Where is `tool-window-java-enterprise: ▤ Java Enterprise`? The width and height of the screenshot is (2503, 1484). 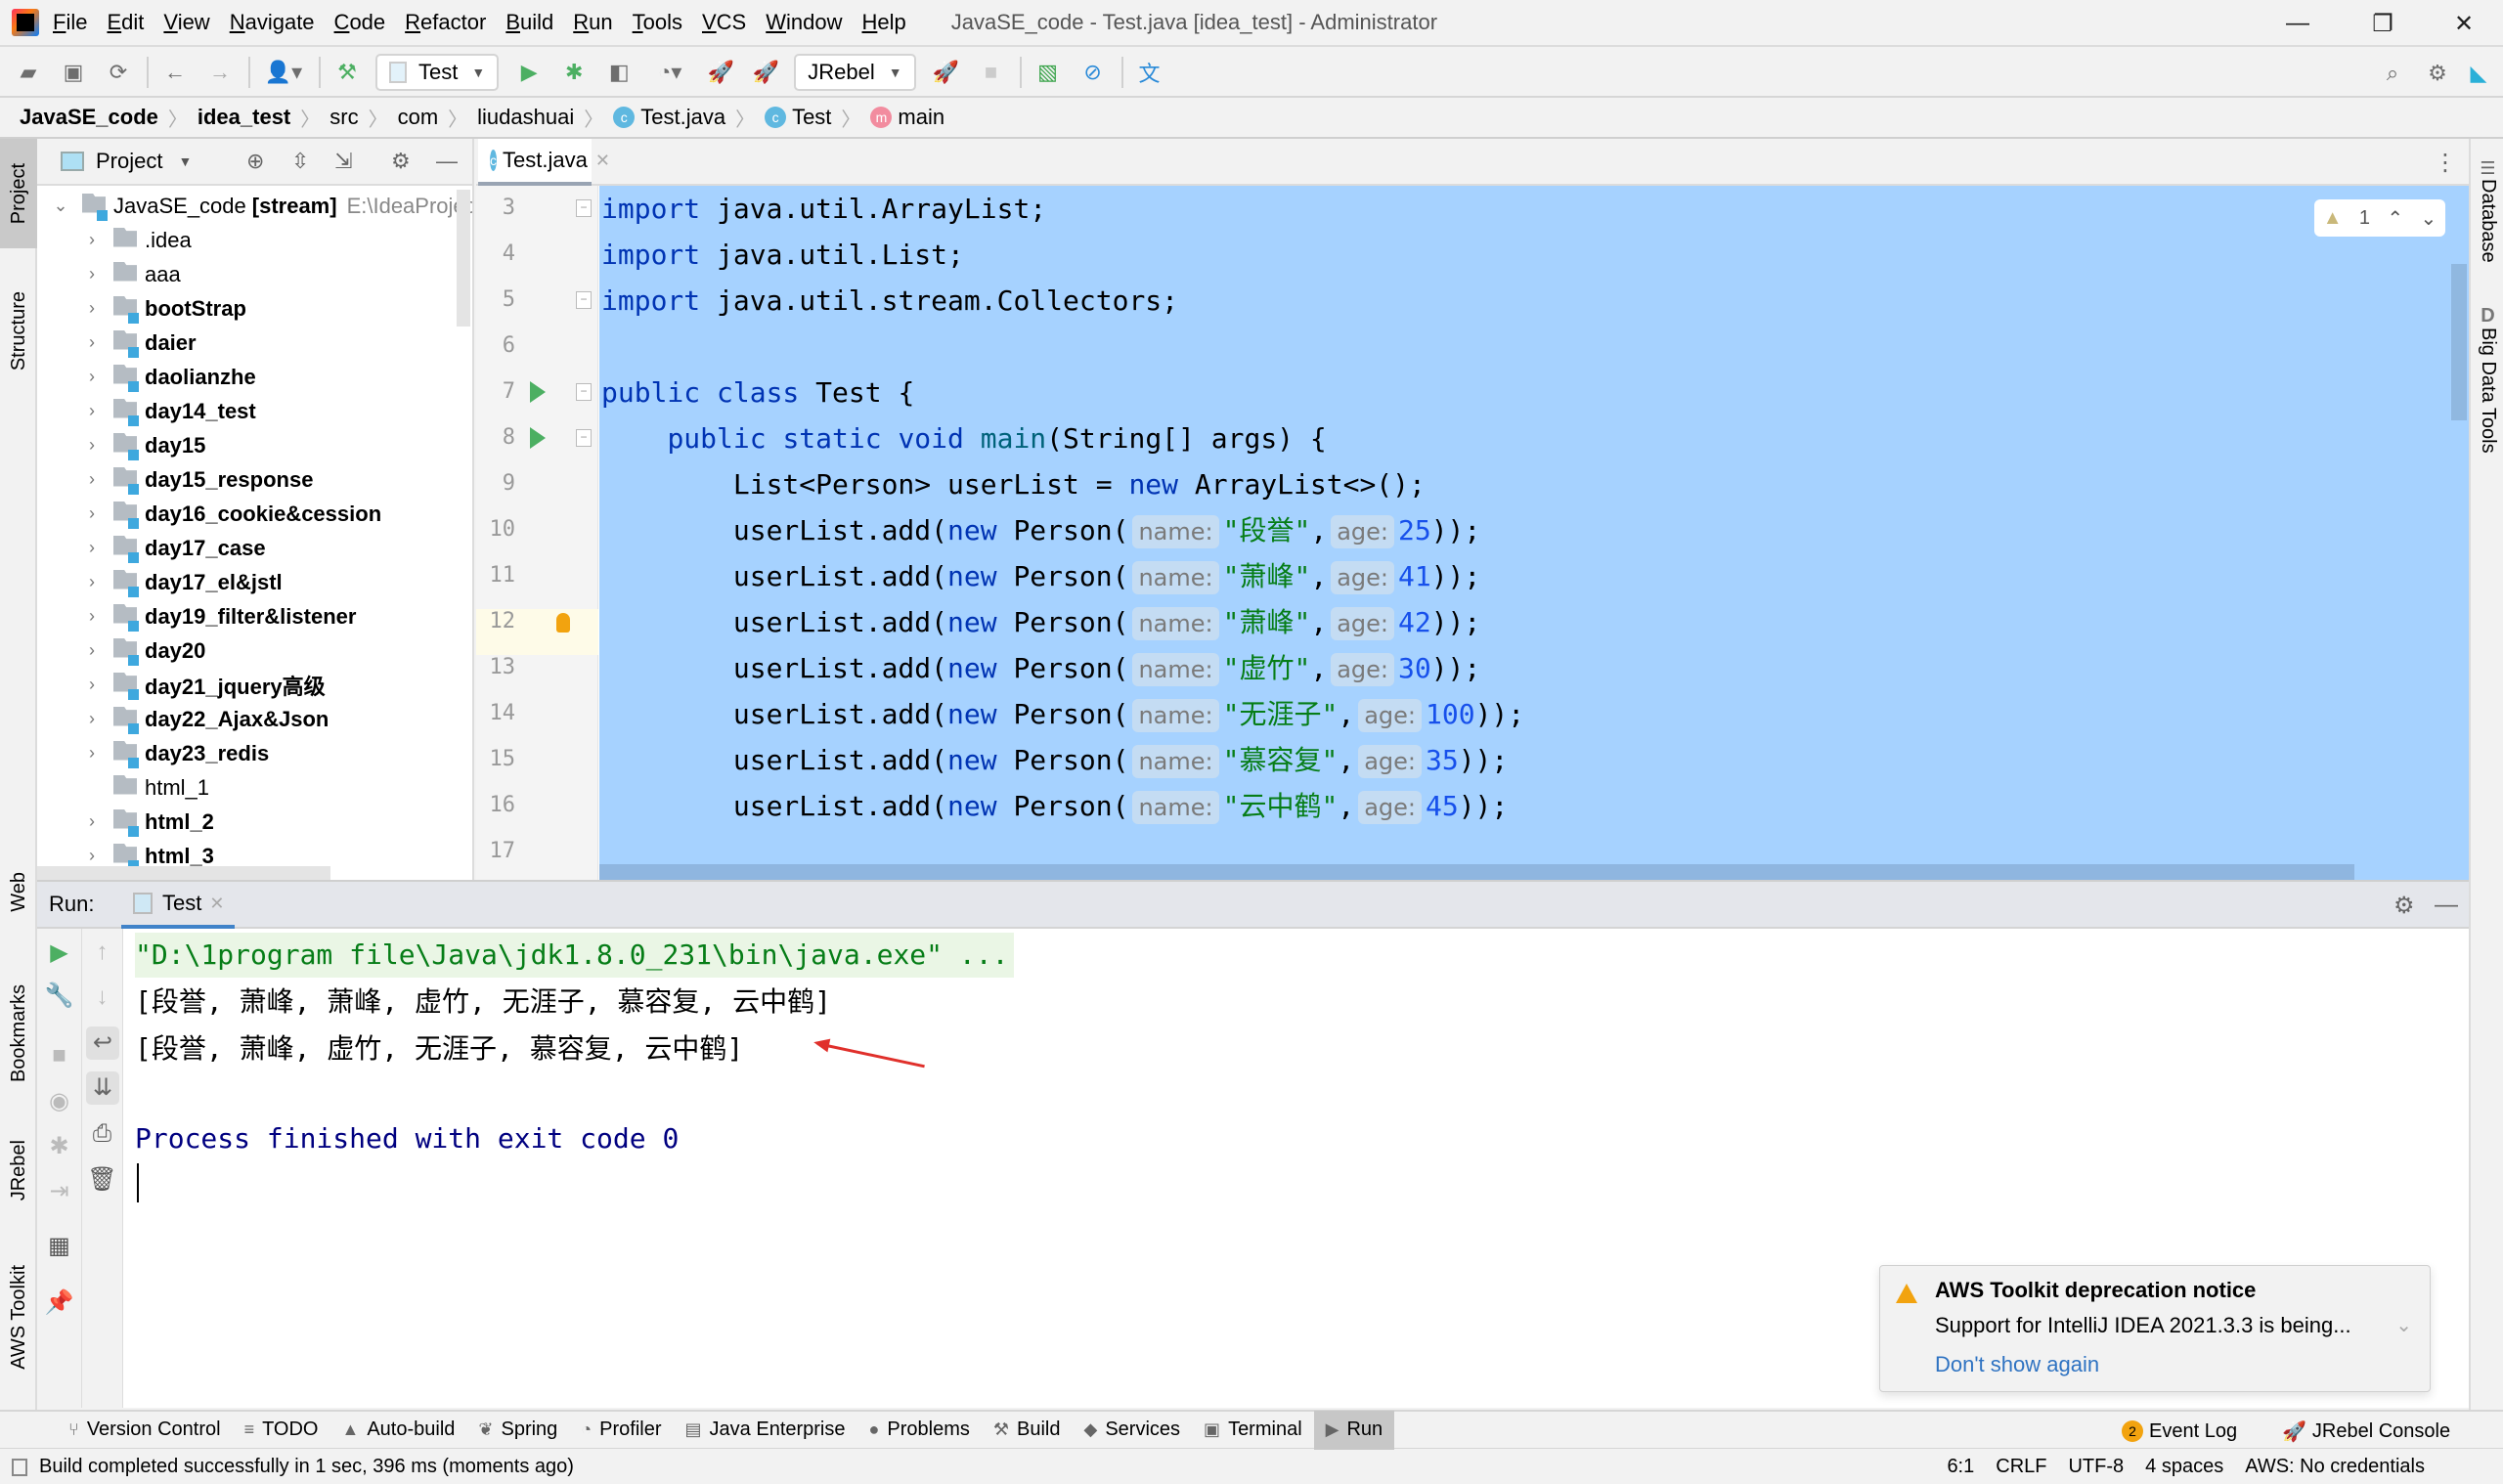 tool-window-java-enterprise: ▤ Java Enterprise is located at coordinates (765, 1430).